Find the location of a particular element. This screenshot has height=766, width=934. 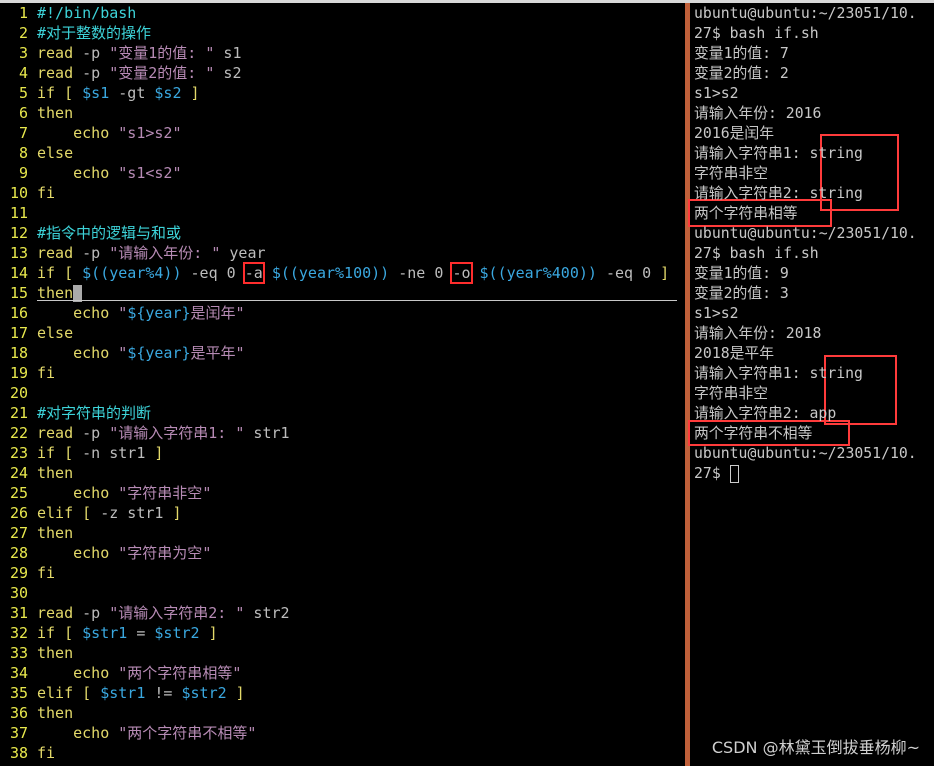

code-token: -z str1 is located at coordinates (132, 513).